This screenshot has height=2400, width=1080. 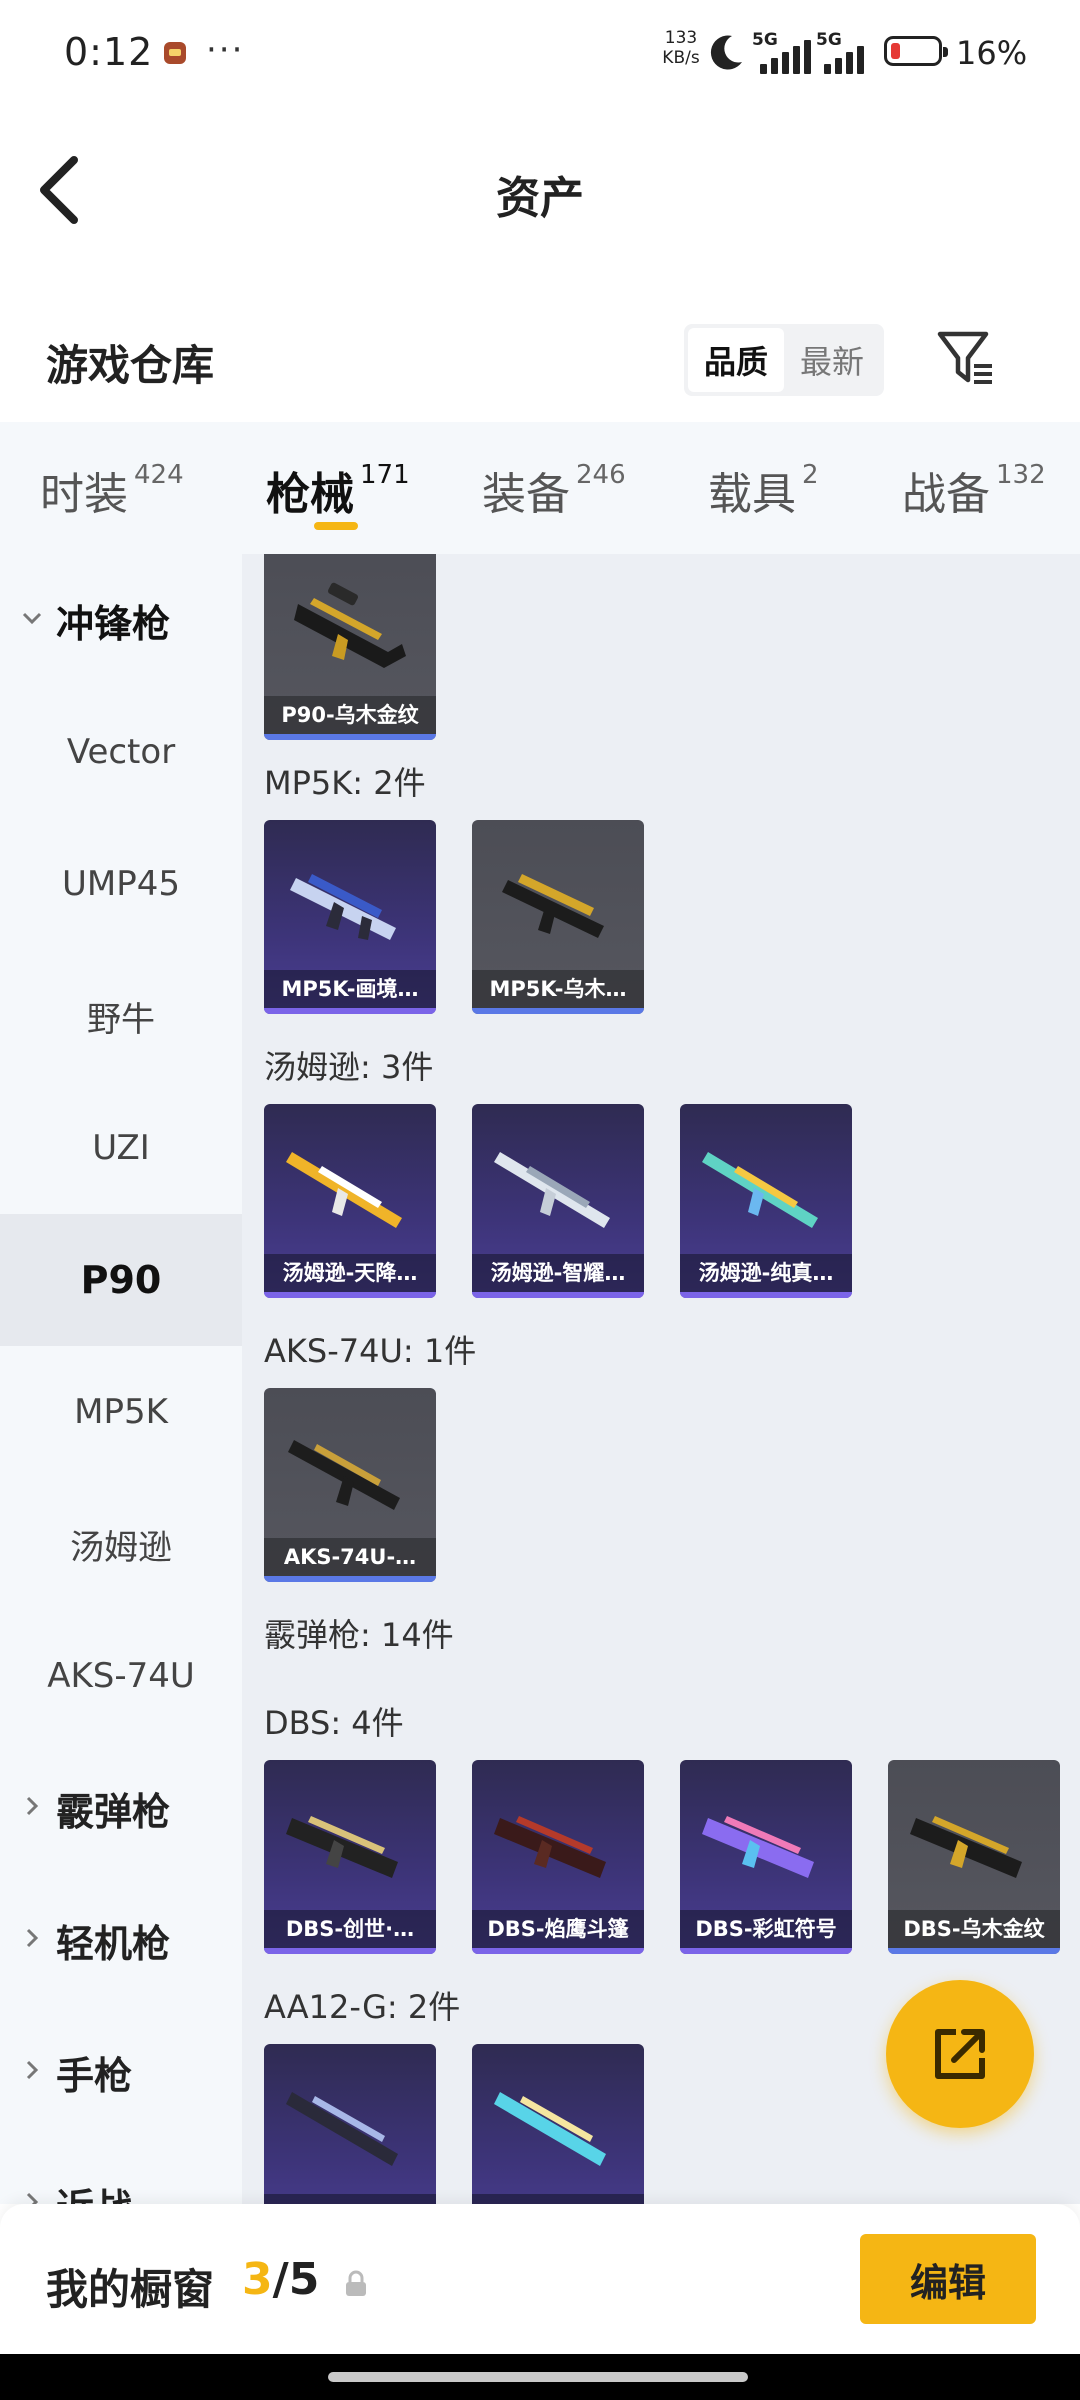 What do you see at coordinates (946, 494) in the screenshot?
I see `tab-label: 战备` at bounding box center [946, 494].